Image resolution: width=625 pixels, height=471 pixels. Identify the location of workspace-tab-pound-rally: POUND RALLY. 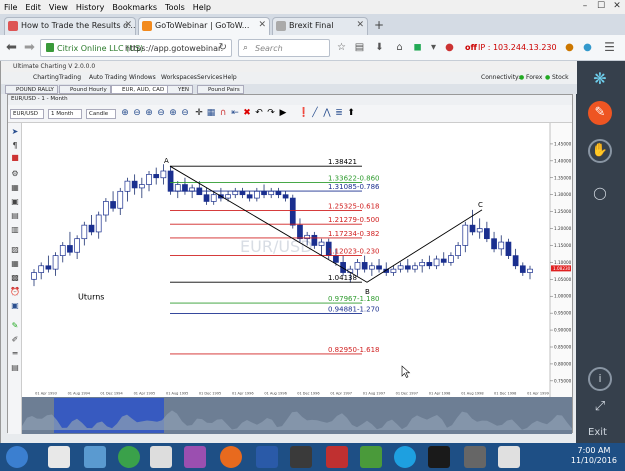
(31, 89).